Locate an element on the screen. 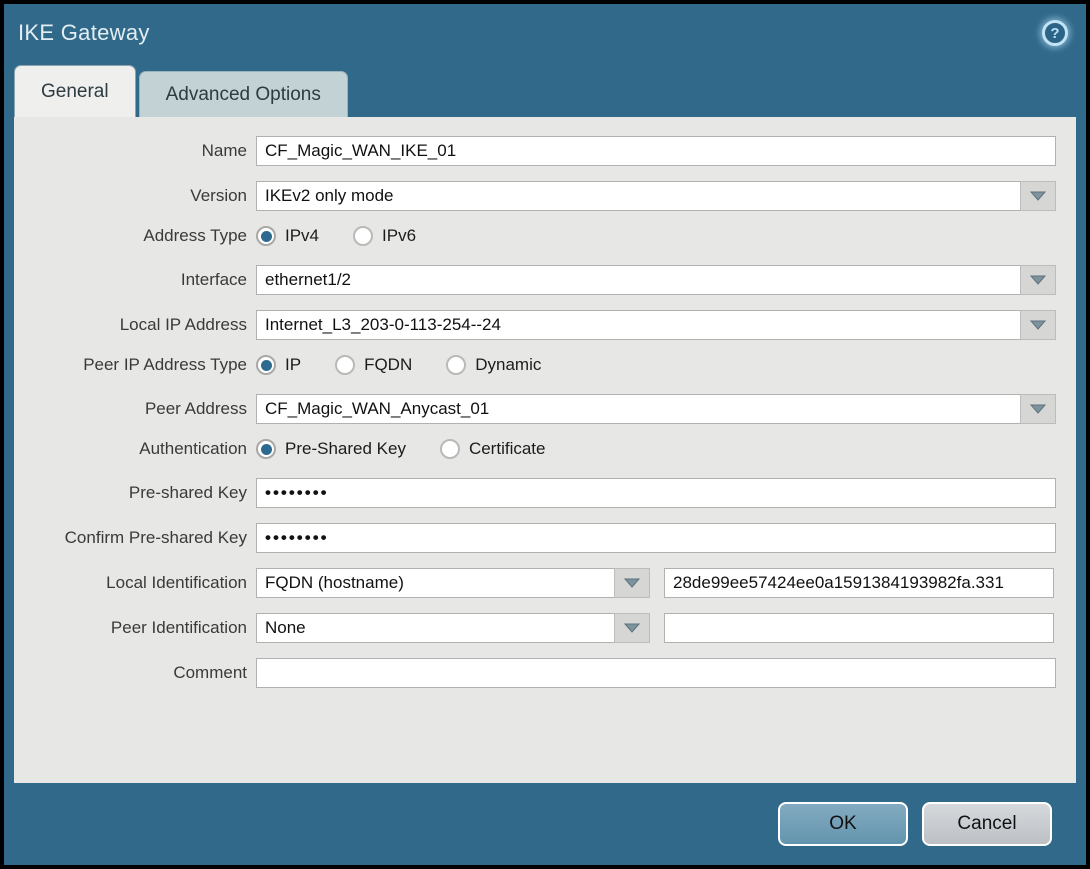  peer-identification-dropdown-button is located at coordinates (632, 628).